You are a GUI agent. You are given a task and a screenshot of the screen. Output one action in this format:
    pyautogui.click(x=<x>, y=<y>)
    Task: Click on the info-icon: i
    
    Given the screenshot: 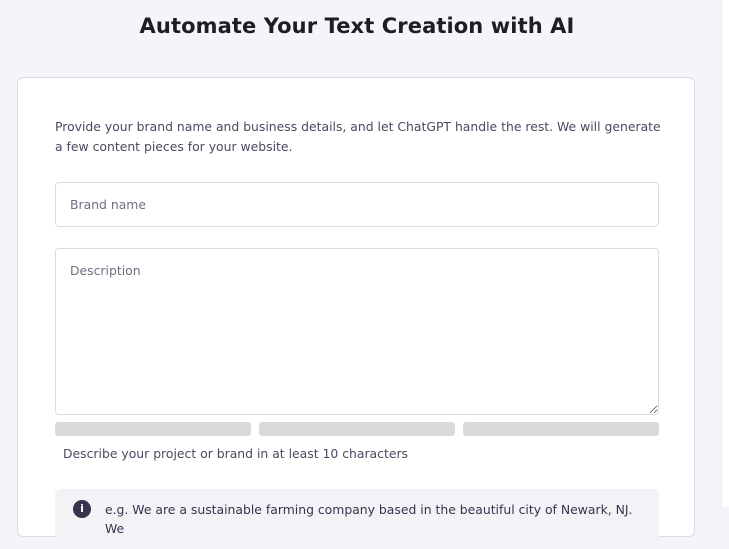 What is the action you would take?
    pyautogui.click(x=82, y=509)
    